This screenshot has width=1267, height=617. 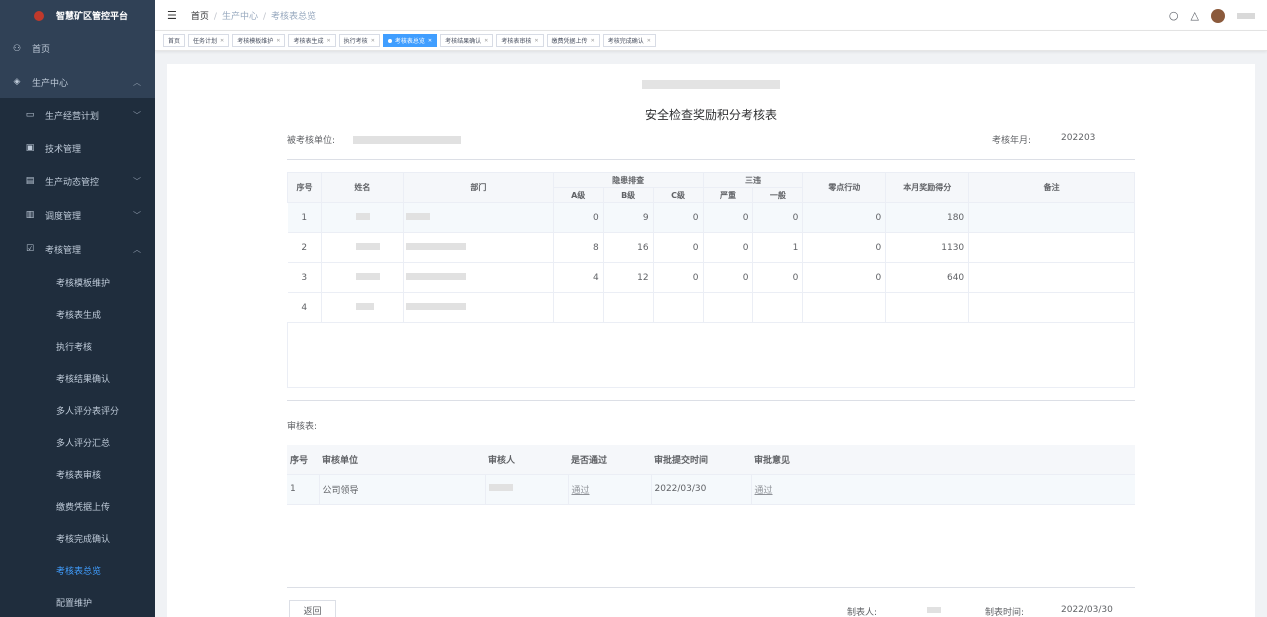 I want to click on table-row: 2 8 16 0 0 1 0 1130, so click(x=711, y=247).